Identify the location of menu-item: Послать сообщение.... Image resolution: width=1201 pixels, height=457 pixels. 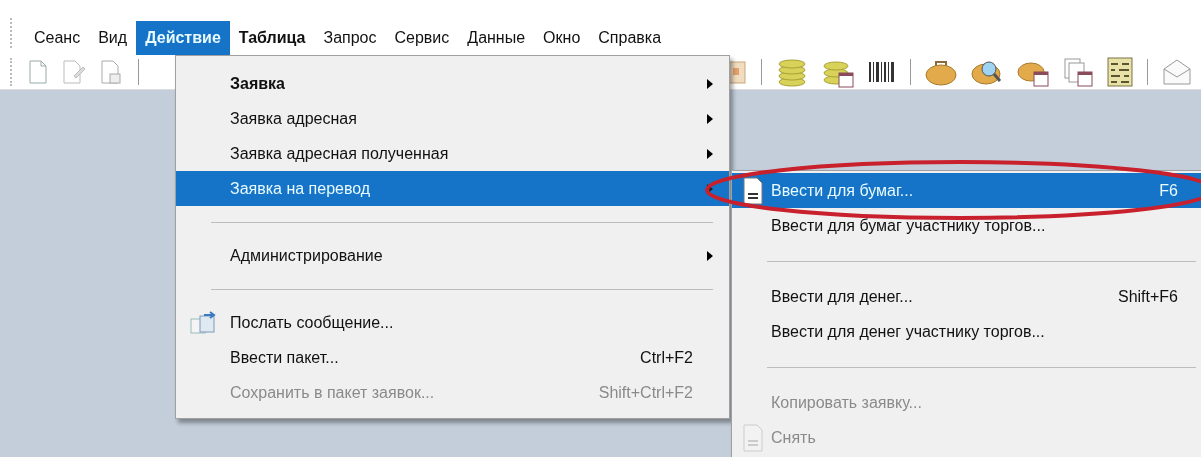
(452, 322).